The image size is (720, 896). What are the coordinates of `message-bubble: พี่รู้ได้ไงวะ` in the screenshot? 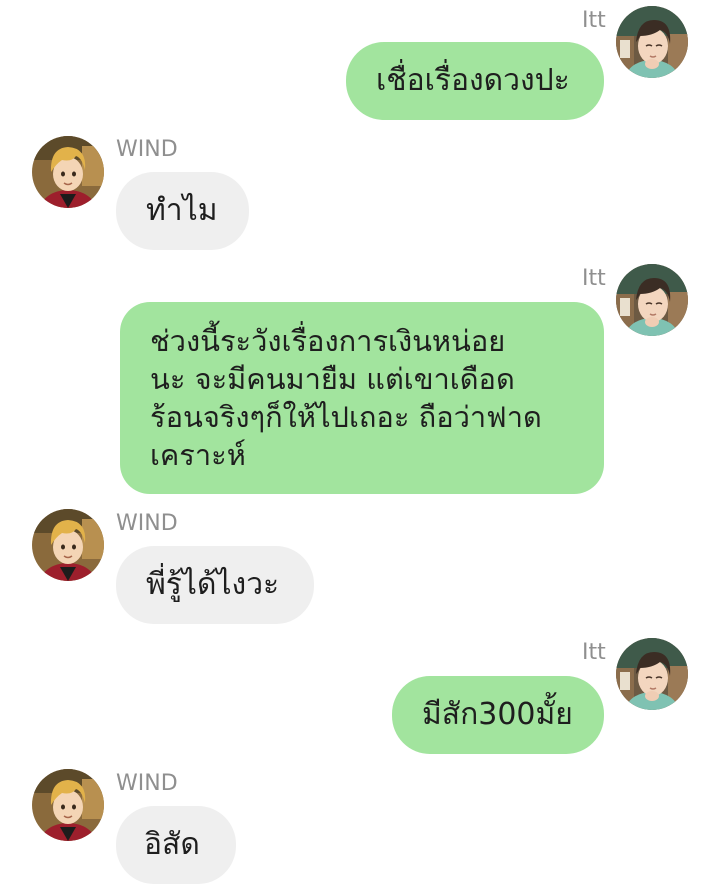 It's located at (215, 585).